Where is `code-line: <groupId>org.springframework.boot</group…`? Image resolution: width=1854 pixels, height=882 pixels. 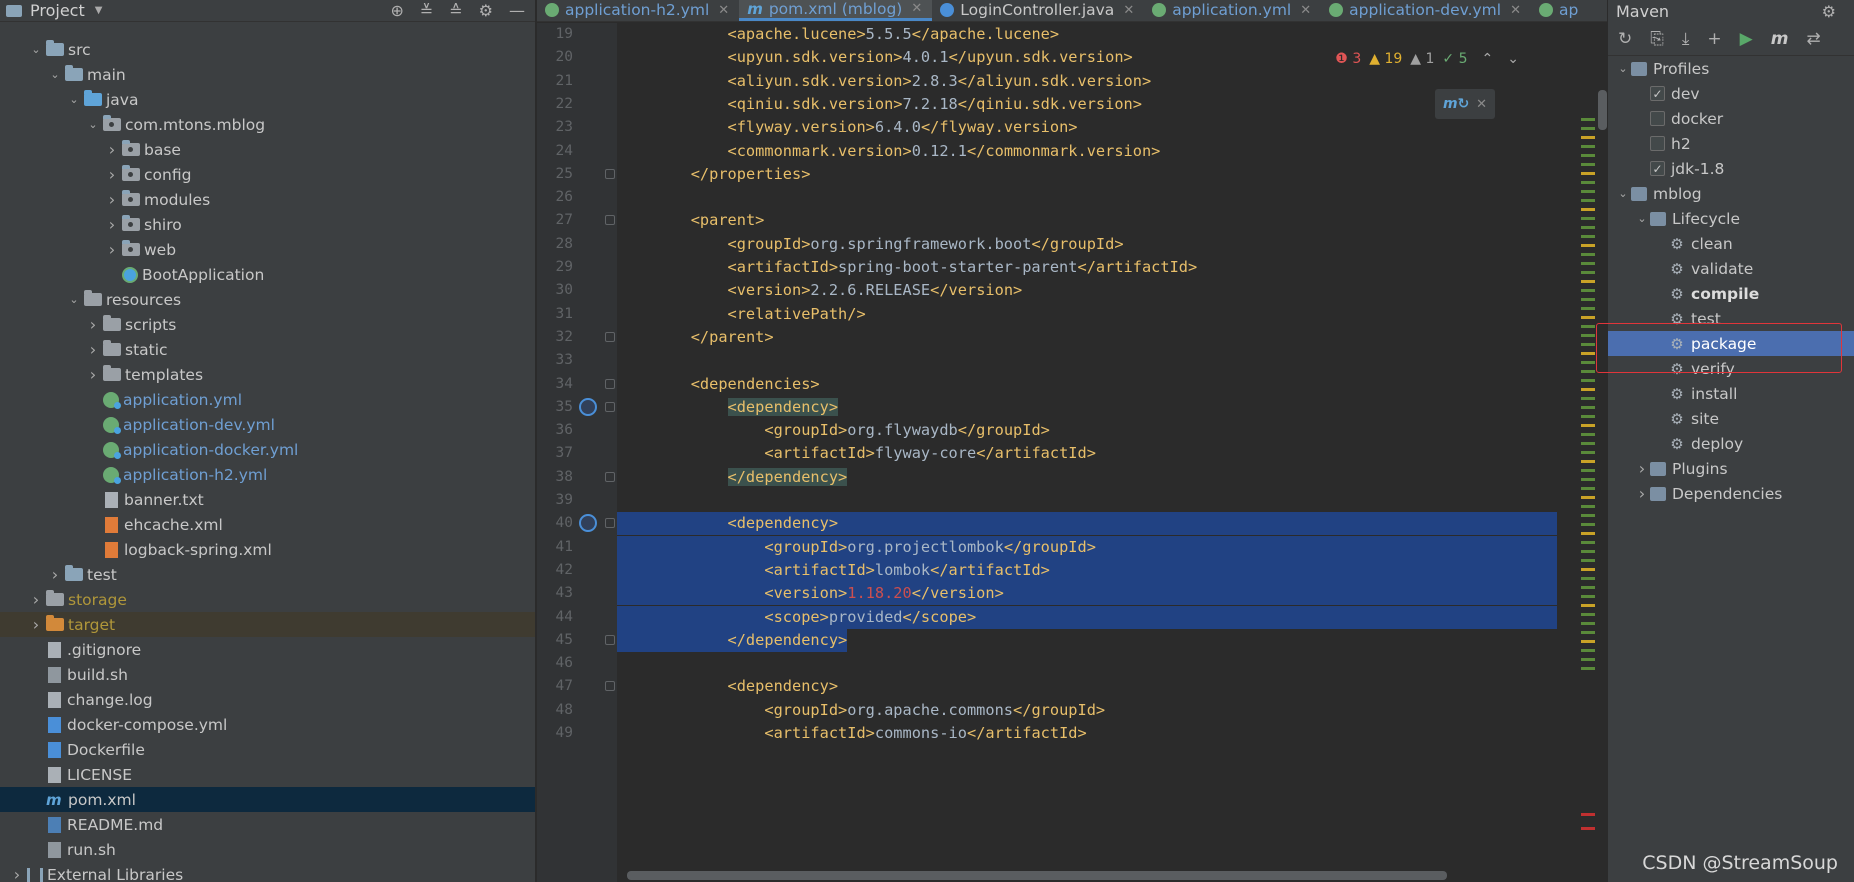
code-line: <groupId>org.springframework.boot</group… is located at coordinates (1087, 244).